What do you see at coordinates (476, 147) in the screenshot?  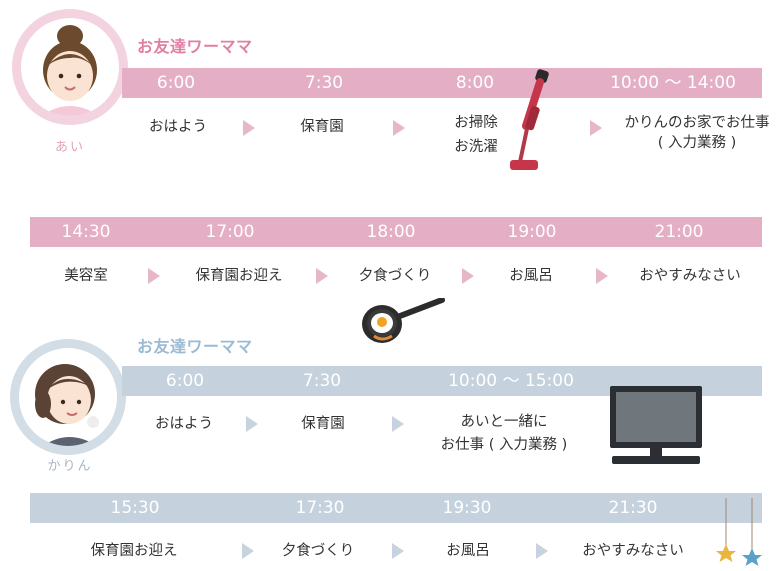 I see `ai-row1-label-laundry: お洗濯` at bounding box center [476, 147].